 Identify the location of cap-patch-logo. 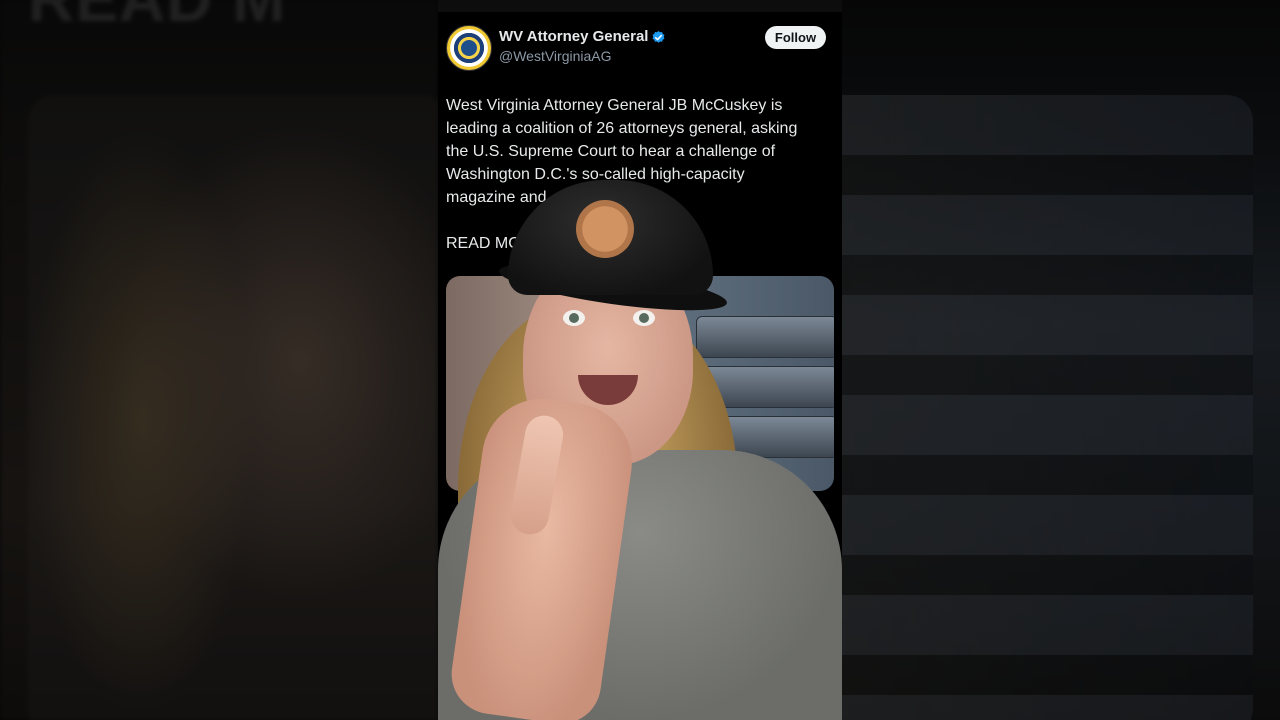
(605, 229).